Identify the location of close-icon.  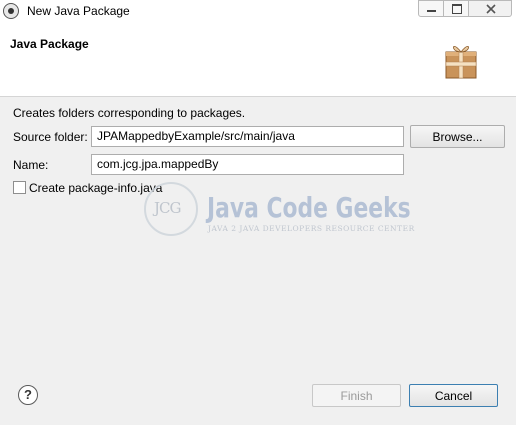
(491, 9).